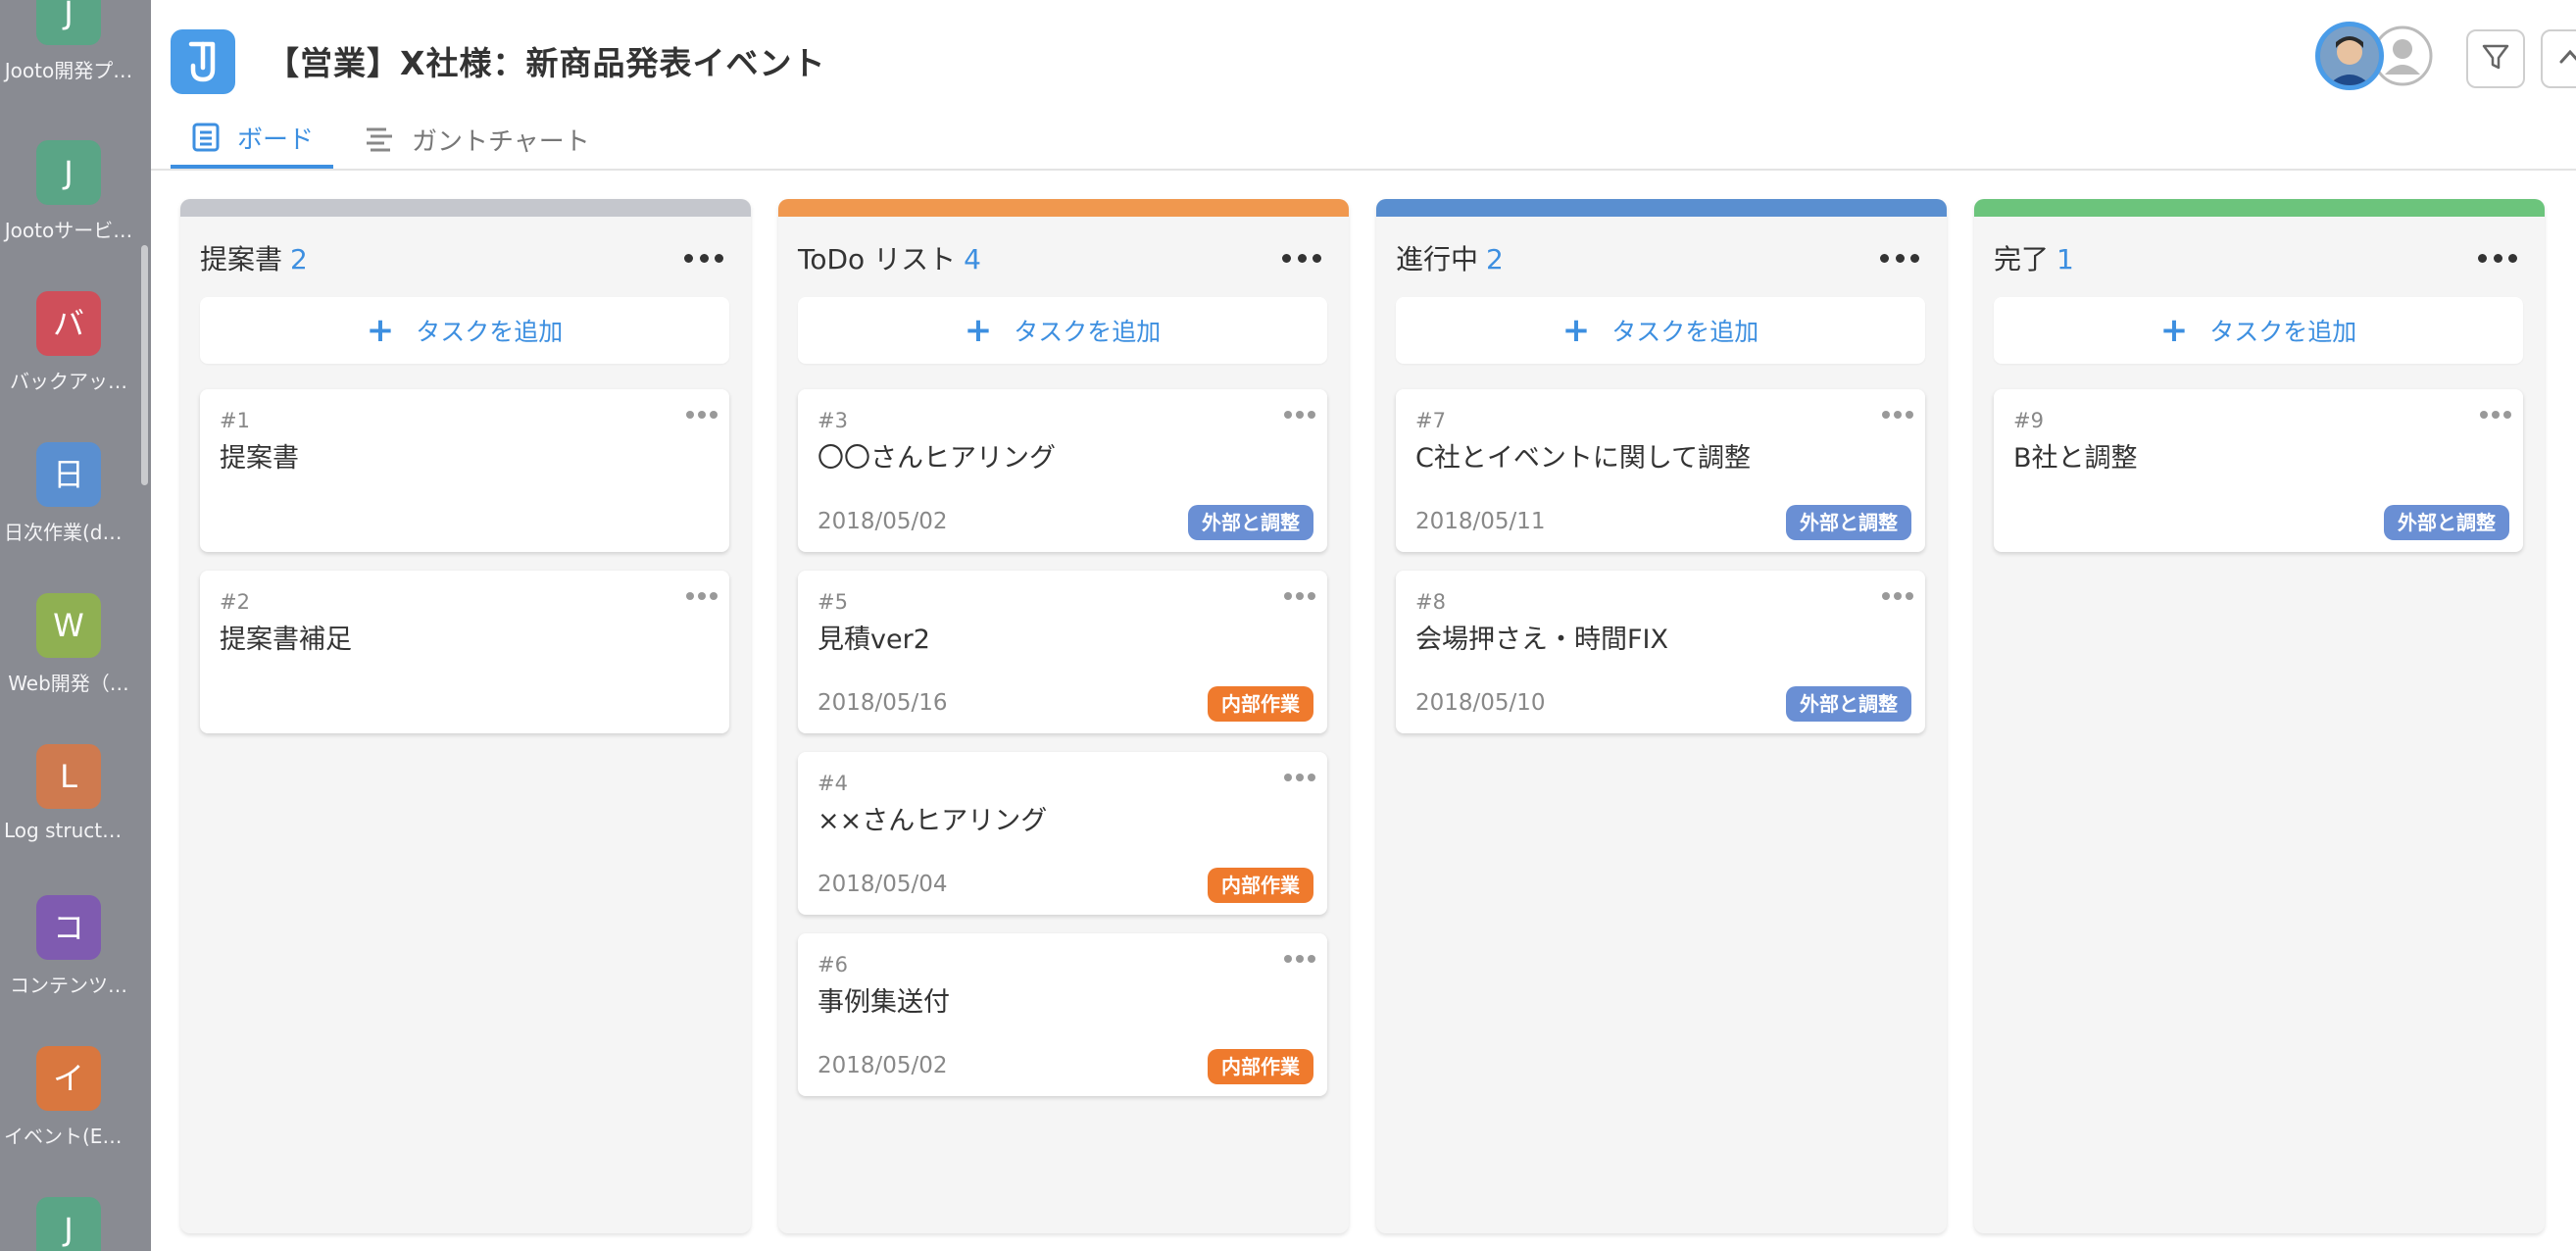 Image resolution: width=2576 pixels, height=1251 pixels. I want to click on column-task-count: 1, so click(2065, 259).